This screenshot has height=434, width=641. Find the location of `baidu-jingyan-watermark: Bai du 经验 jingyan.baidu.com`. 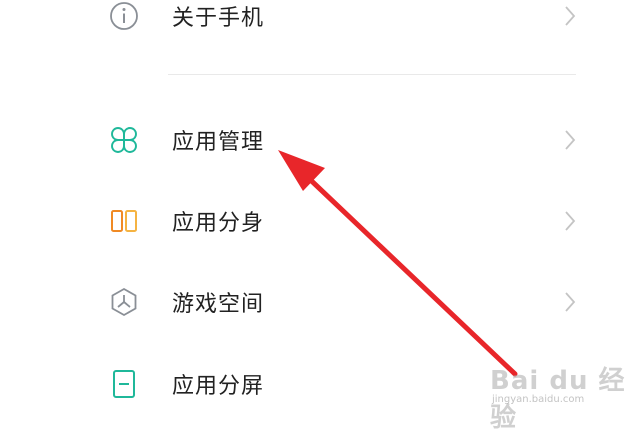

baidu-jingyan-watermark: Bai du 经验 jingyan.baidu.com is located at coordinates (564, 394).